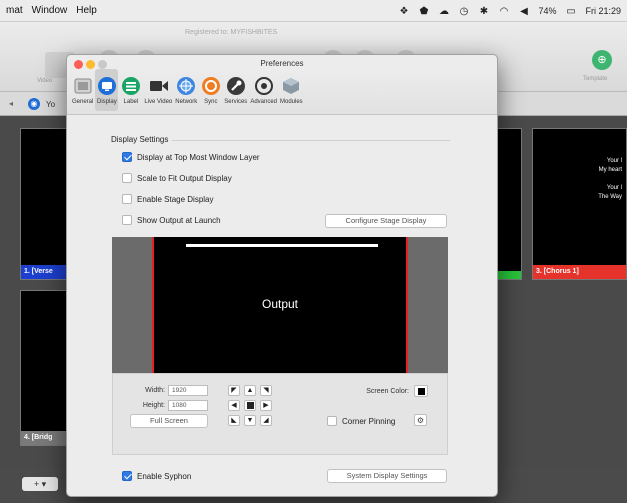 The image size is (627, 503). Describe the element at coordinates (595, 79) in the screenshot. I see `template-label: Template` at that location.